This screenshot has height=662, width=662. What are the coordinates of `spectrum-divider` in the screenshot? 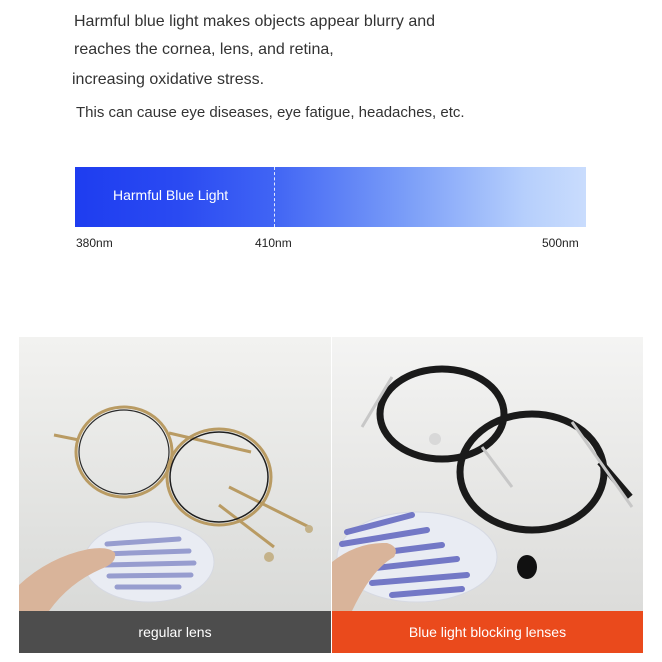 It's located at (274, 197).